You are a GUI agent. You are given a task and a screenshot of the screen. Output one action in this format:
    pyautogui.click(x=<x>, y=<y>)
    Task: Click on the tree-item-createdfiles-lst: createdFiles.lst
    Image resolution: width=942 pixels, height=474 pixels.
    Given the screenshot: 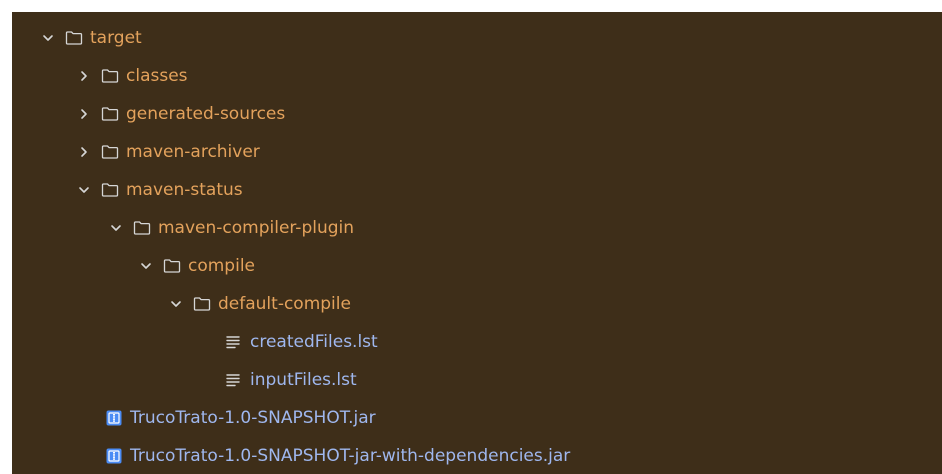 What is the action you would take?
    pyautogui.click(x=477, y=342)
    